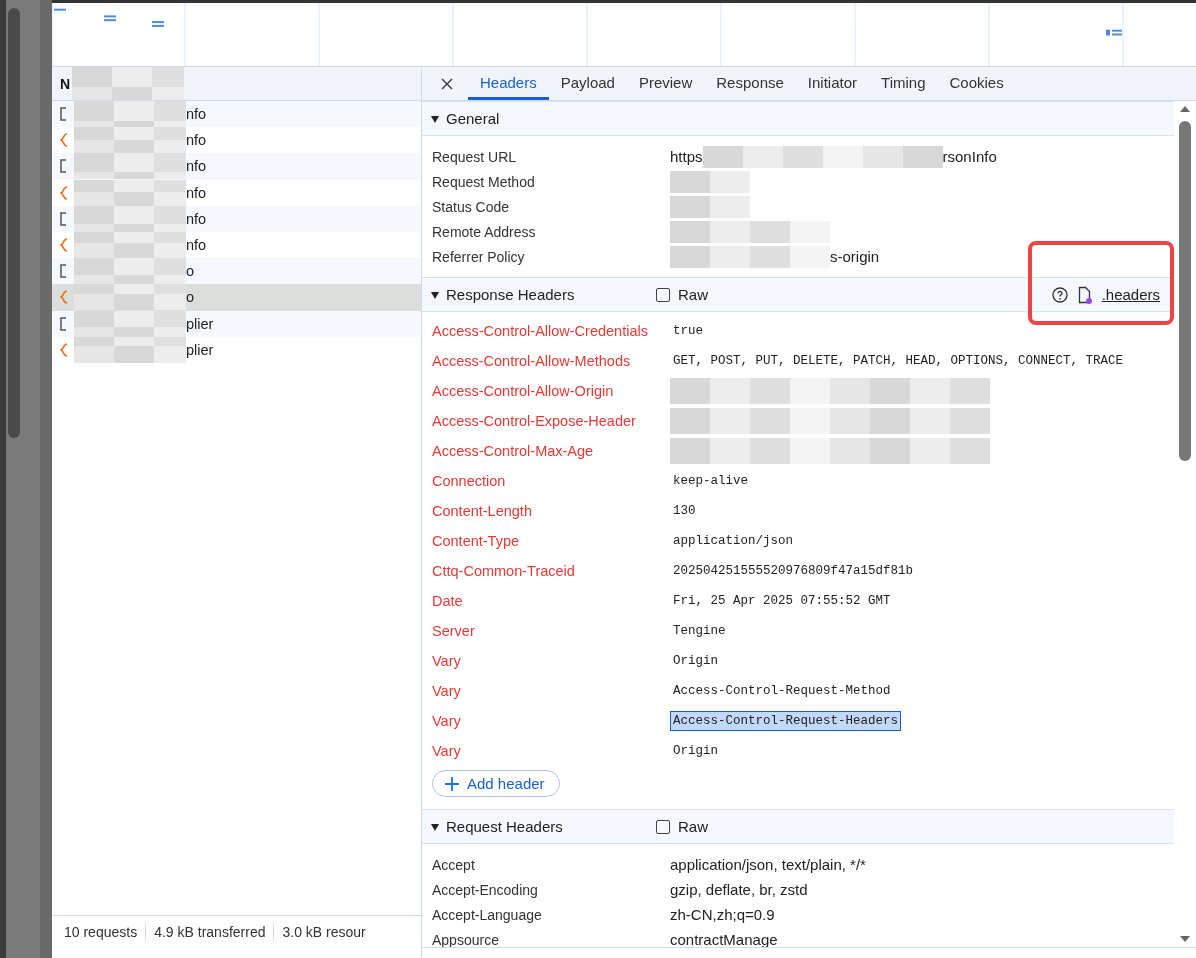 This screenshot has height=958, width=1196. I want to click on add-header-button: Add header, so click(496, 783).